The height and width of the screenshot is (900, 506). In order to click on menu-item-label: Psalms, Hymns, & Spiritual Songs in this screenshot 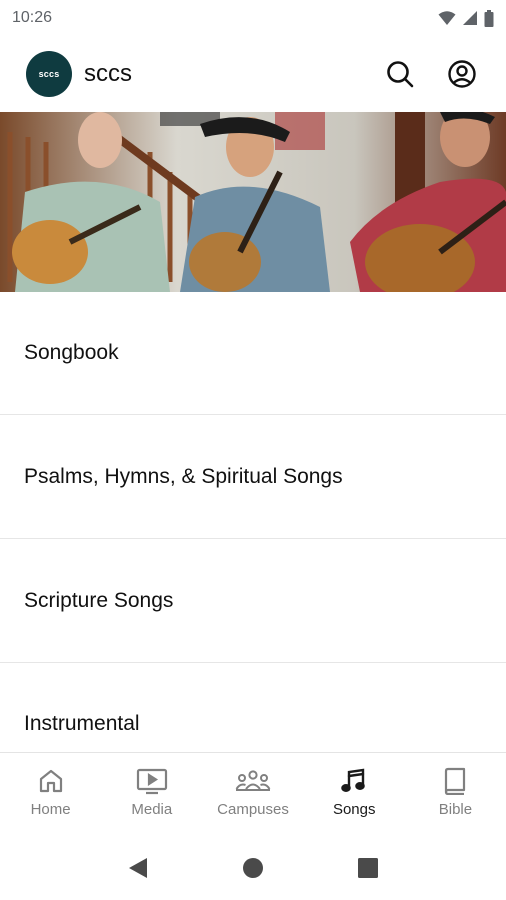, I will do `click(183, 476)`.